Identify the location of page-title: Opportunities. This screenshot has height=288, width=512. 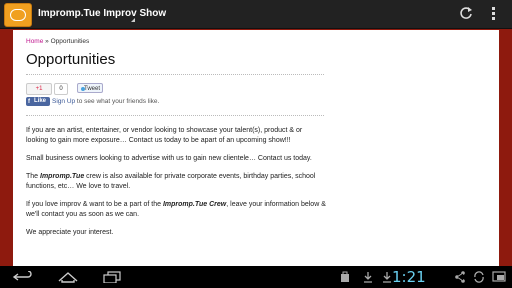
(71, 59).